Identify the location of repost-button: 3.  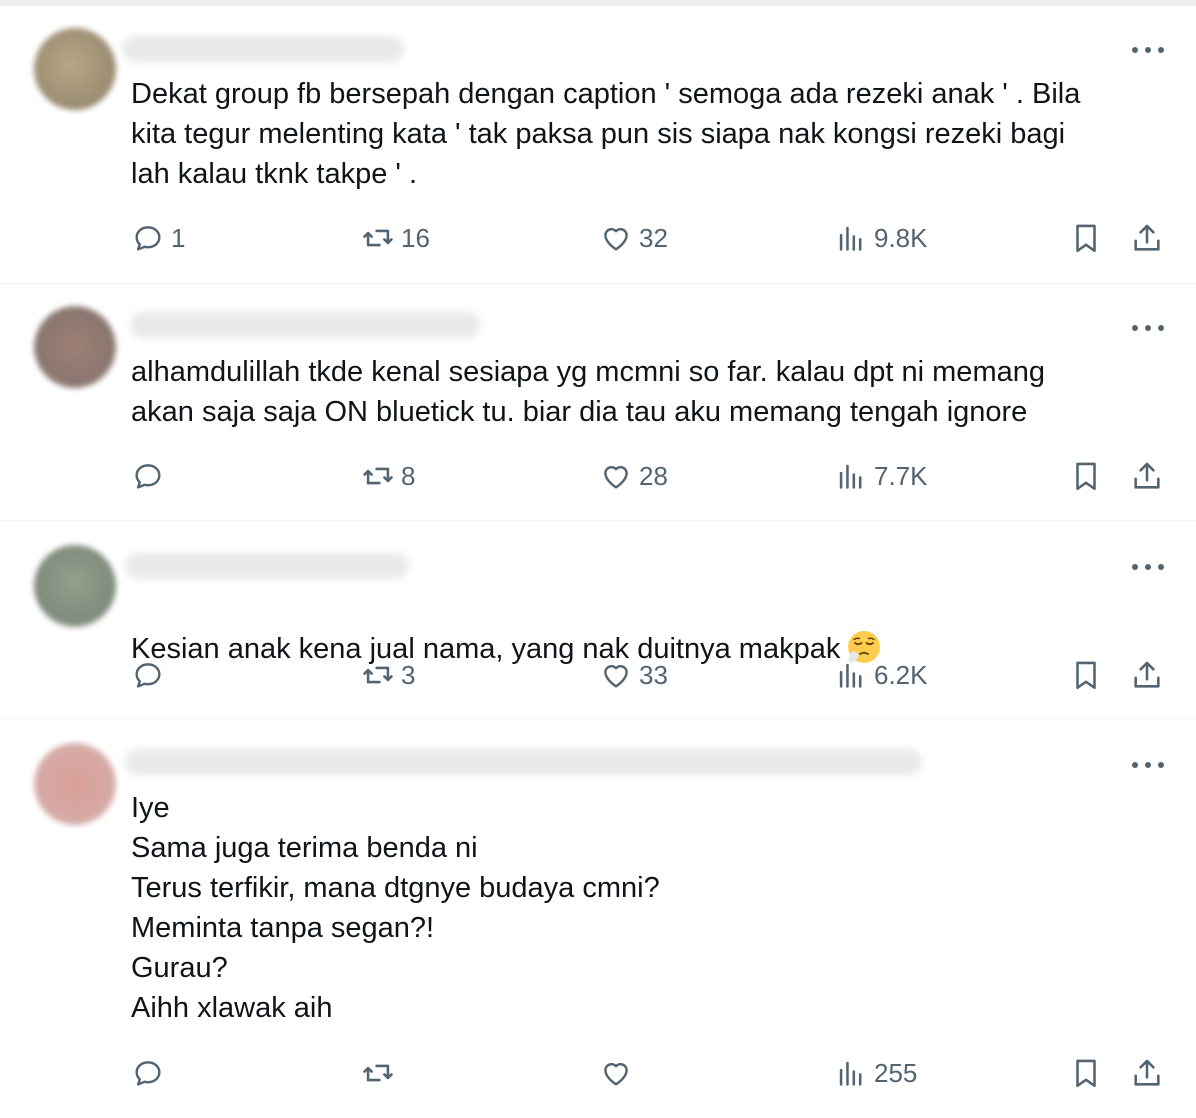
(388, 675).